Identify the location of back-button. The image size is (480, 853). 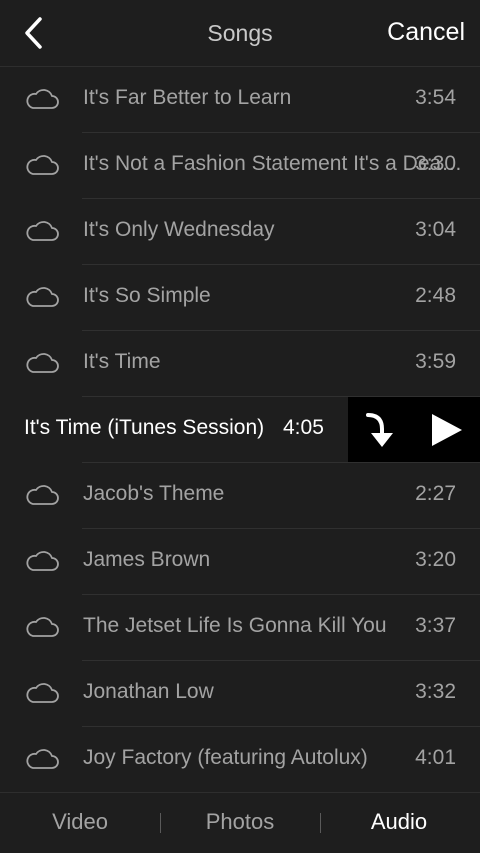
(35, 33).